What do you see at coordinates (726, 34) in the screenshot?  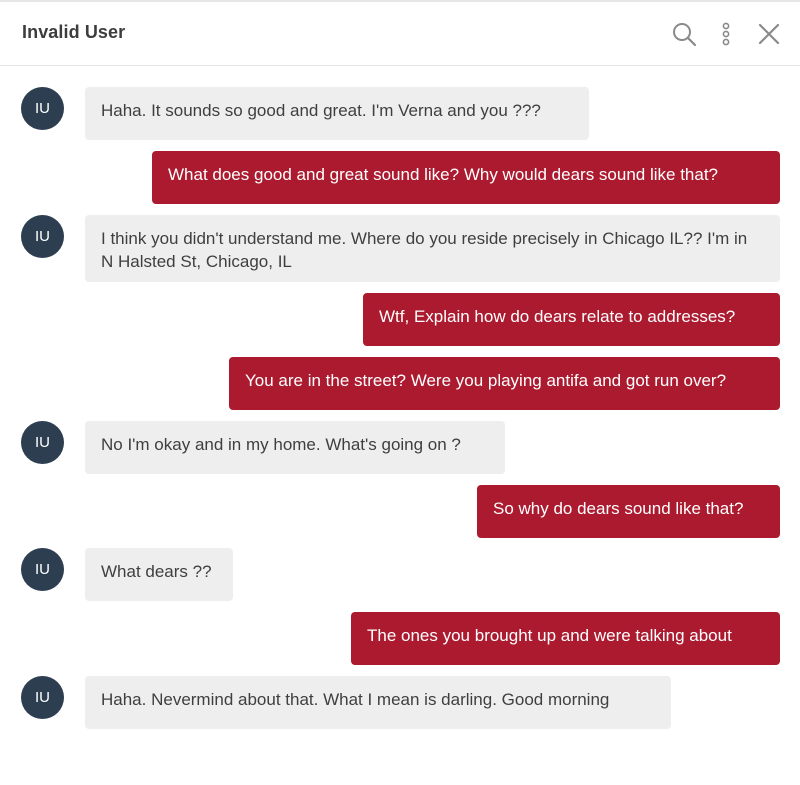 I see `more-vertical-icon` at bounding box center [726, 34].